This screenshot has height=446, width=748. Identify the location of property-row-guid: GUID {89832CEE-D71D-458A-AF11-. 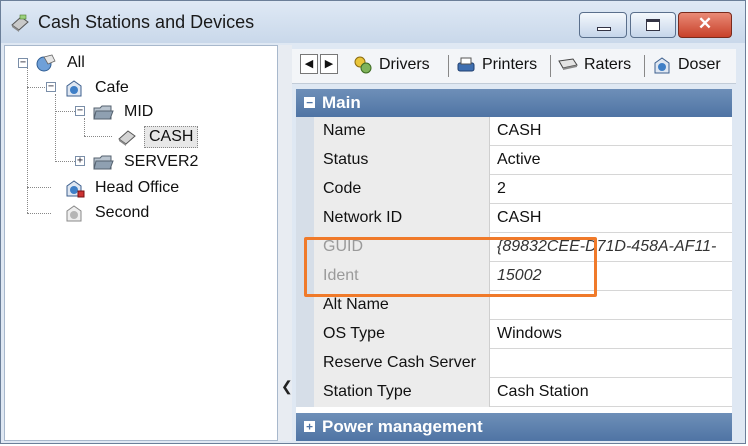
(514, 247).